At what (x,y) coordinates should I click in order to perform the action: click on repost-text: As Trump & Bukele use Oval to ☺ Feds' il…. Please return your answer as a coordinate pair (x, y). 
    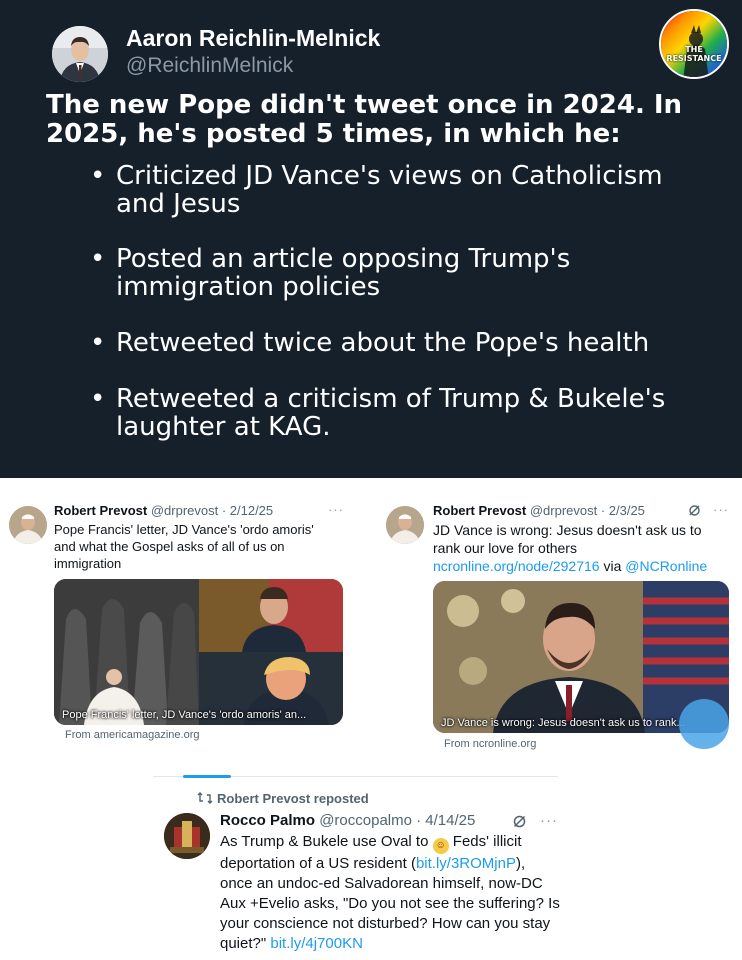
    Looking at the image, I should click on (390, 893).